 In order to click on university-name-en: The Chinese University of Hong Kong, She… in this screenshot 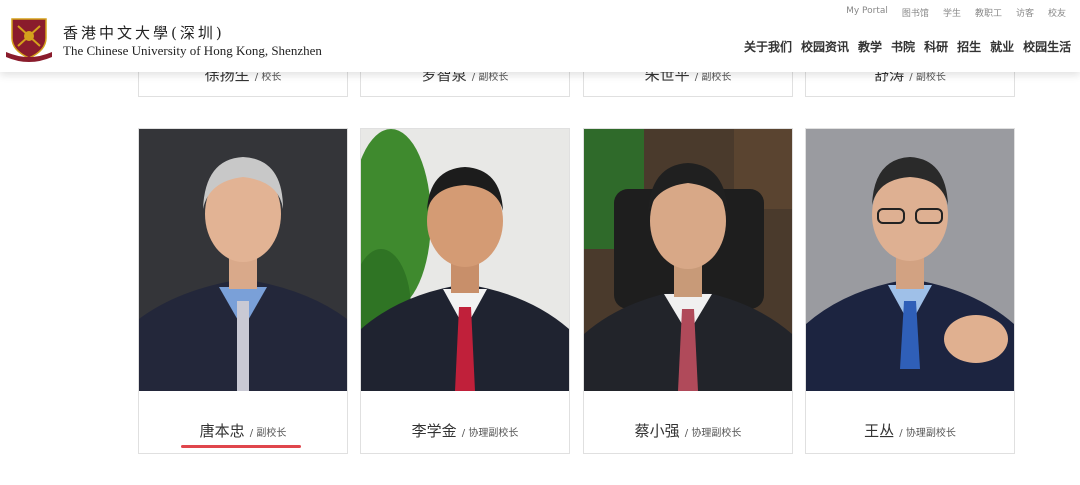, I will do `click(192, 51)`.